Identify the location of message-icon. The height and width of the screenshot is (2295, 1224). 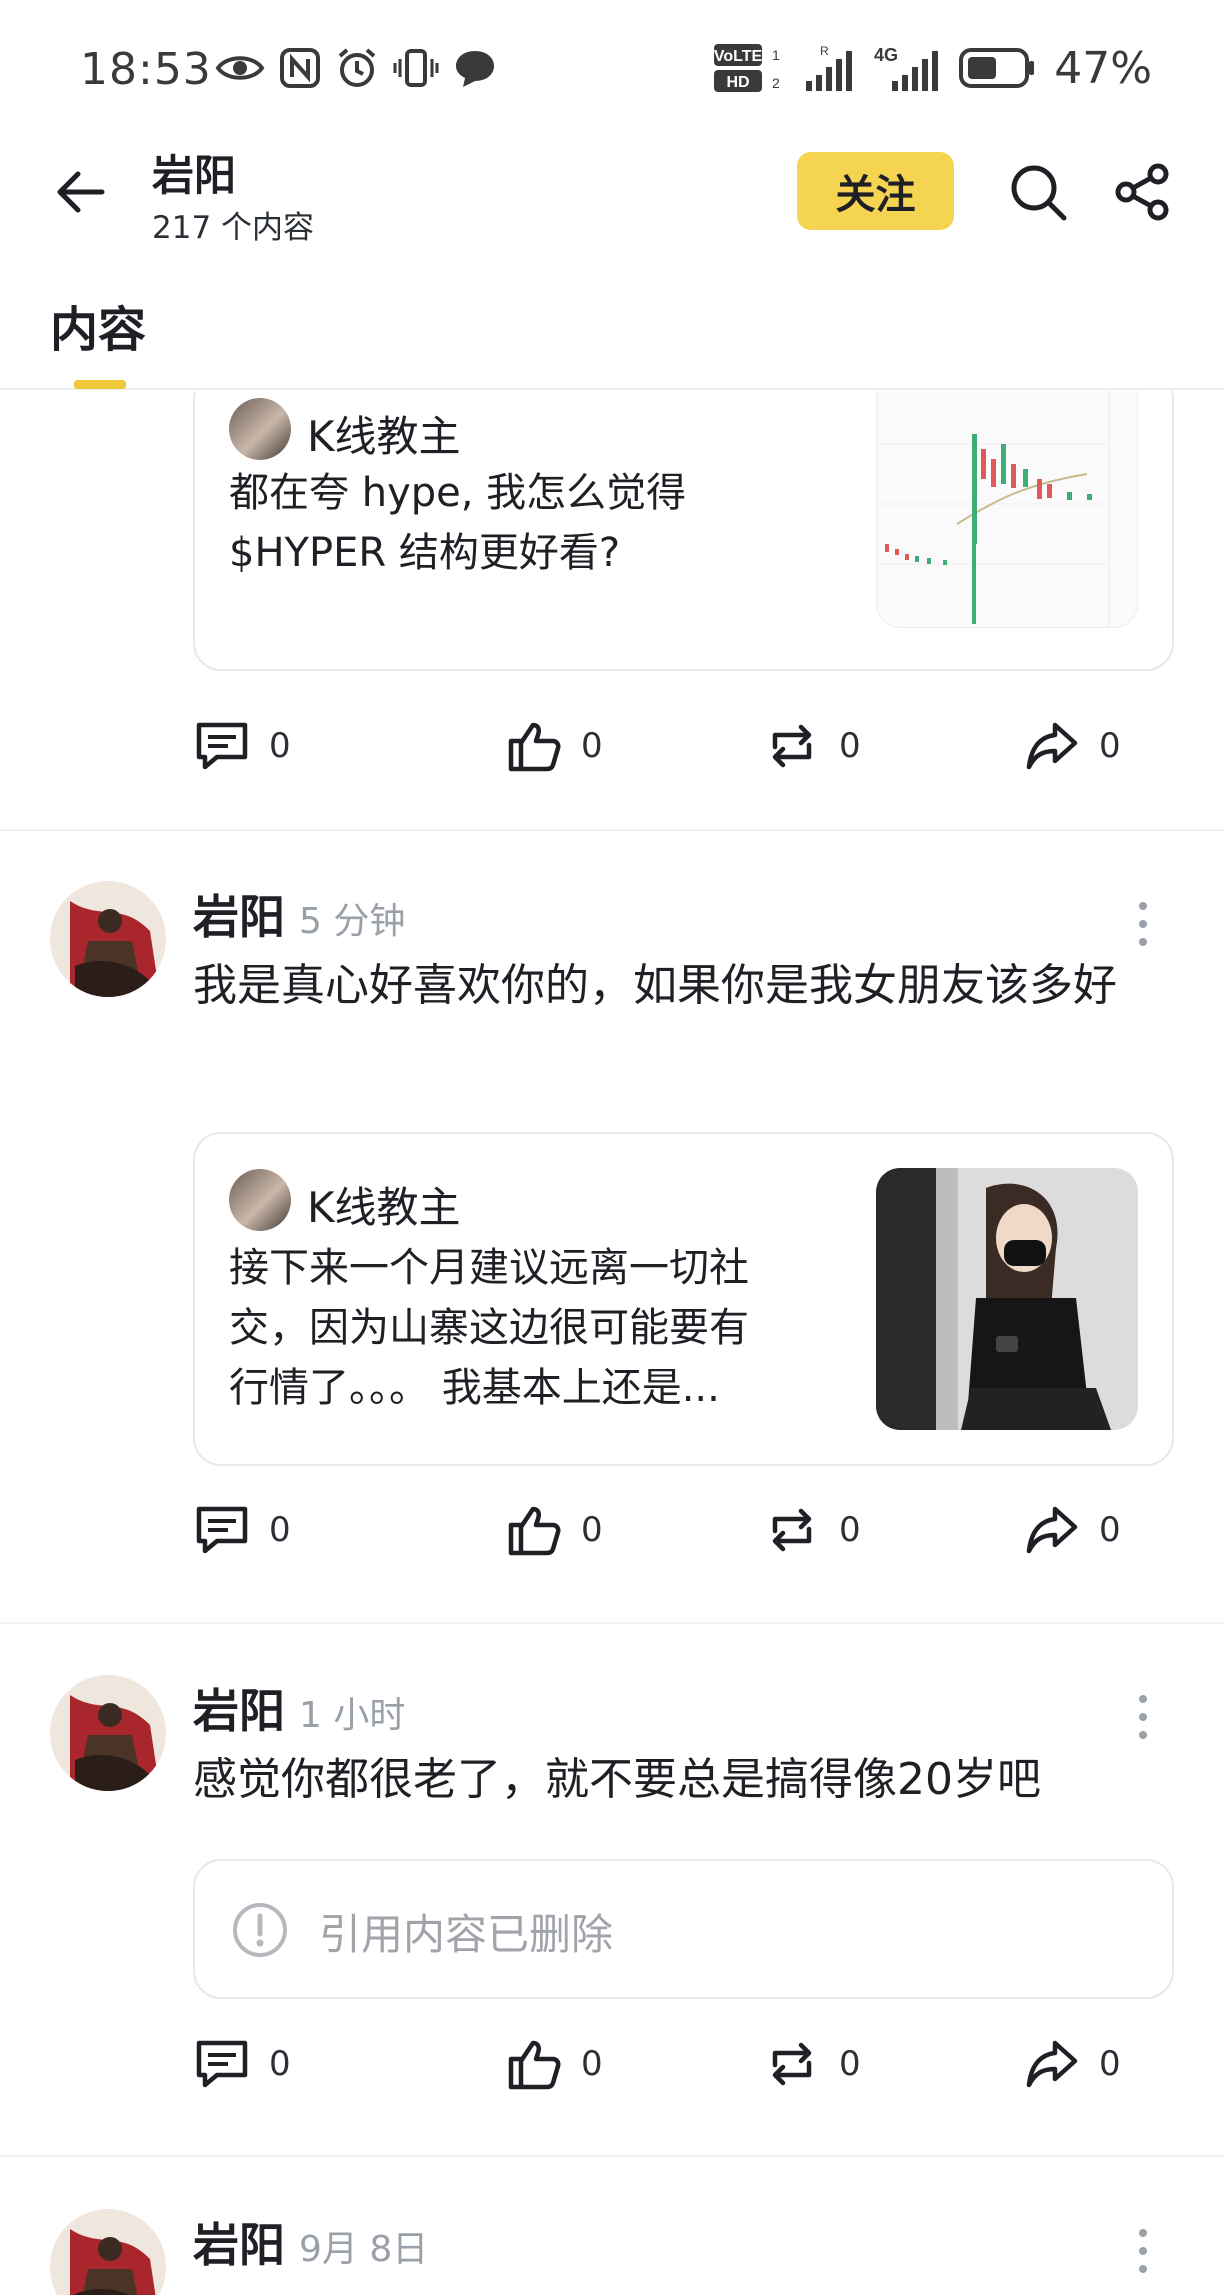
(475, 69).